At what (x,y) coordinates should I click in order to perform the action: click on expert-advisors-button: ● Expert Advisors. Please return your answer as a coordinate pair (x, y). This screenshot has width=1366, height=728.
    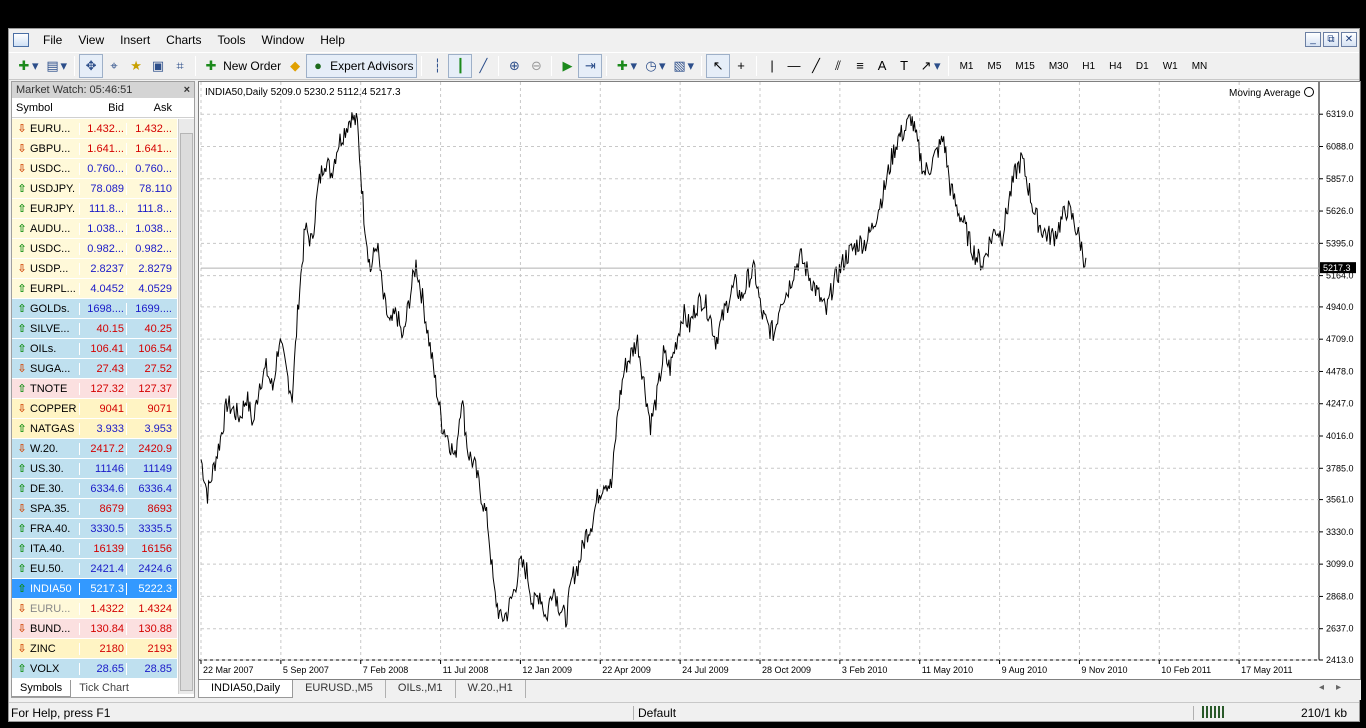
    Looking at the image, I should click on (362, 66).